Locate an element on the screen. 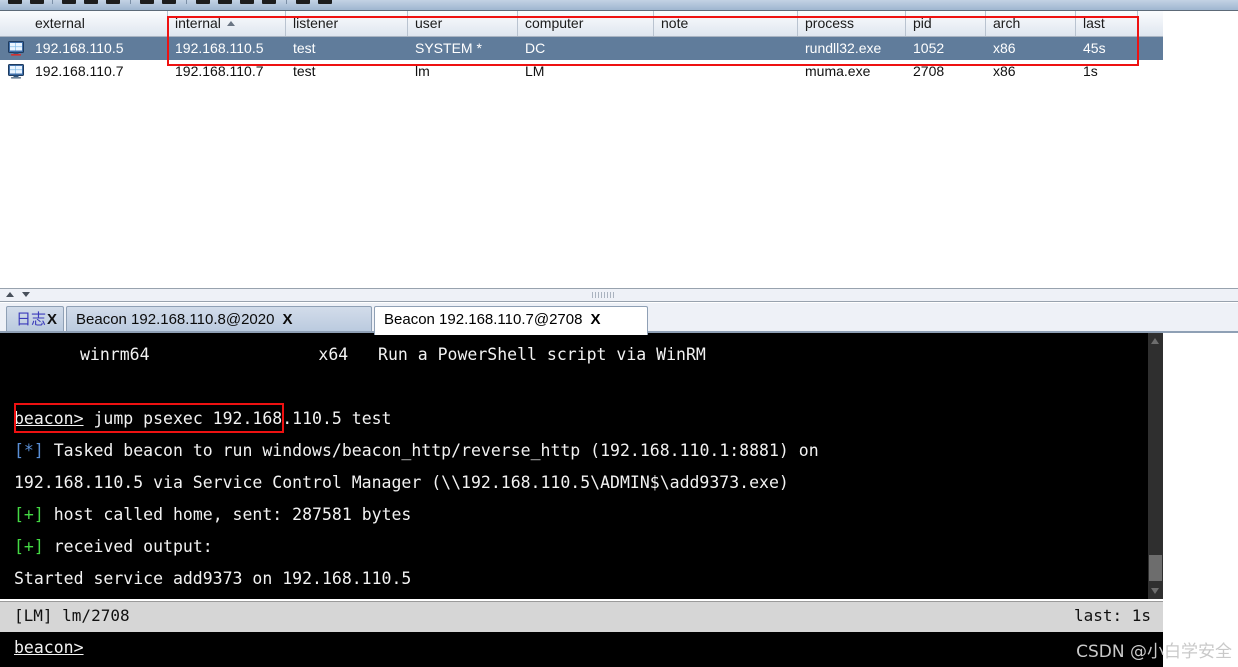  console-line-text: jump psexec 192.168.110.5 test is located at coordinates (237, 418).